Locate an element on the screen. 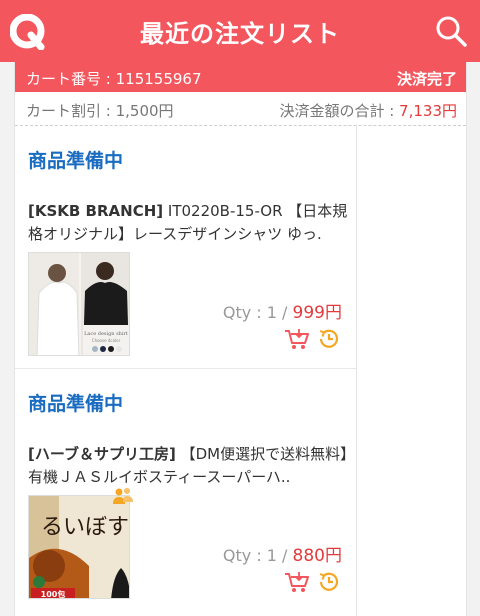 This screenshot has height=616, width=480. search-icon is located at coordinates (451, 31).